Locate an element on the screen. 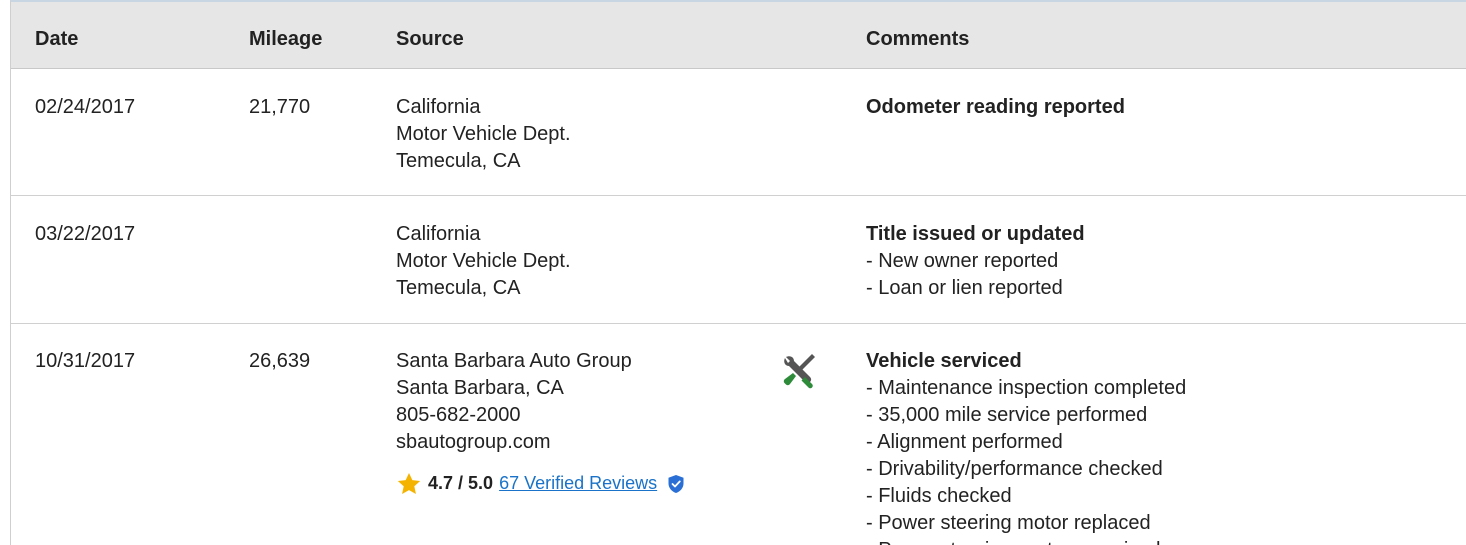 The width and height of the screenshot is (1466, 545). row-date: 02/24/2017 is located at coordinates (85, 107).